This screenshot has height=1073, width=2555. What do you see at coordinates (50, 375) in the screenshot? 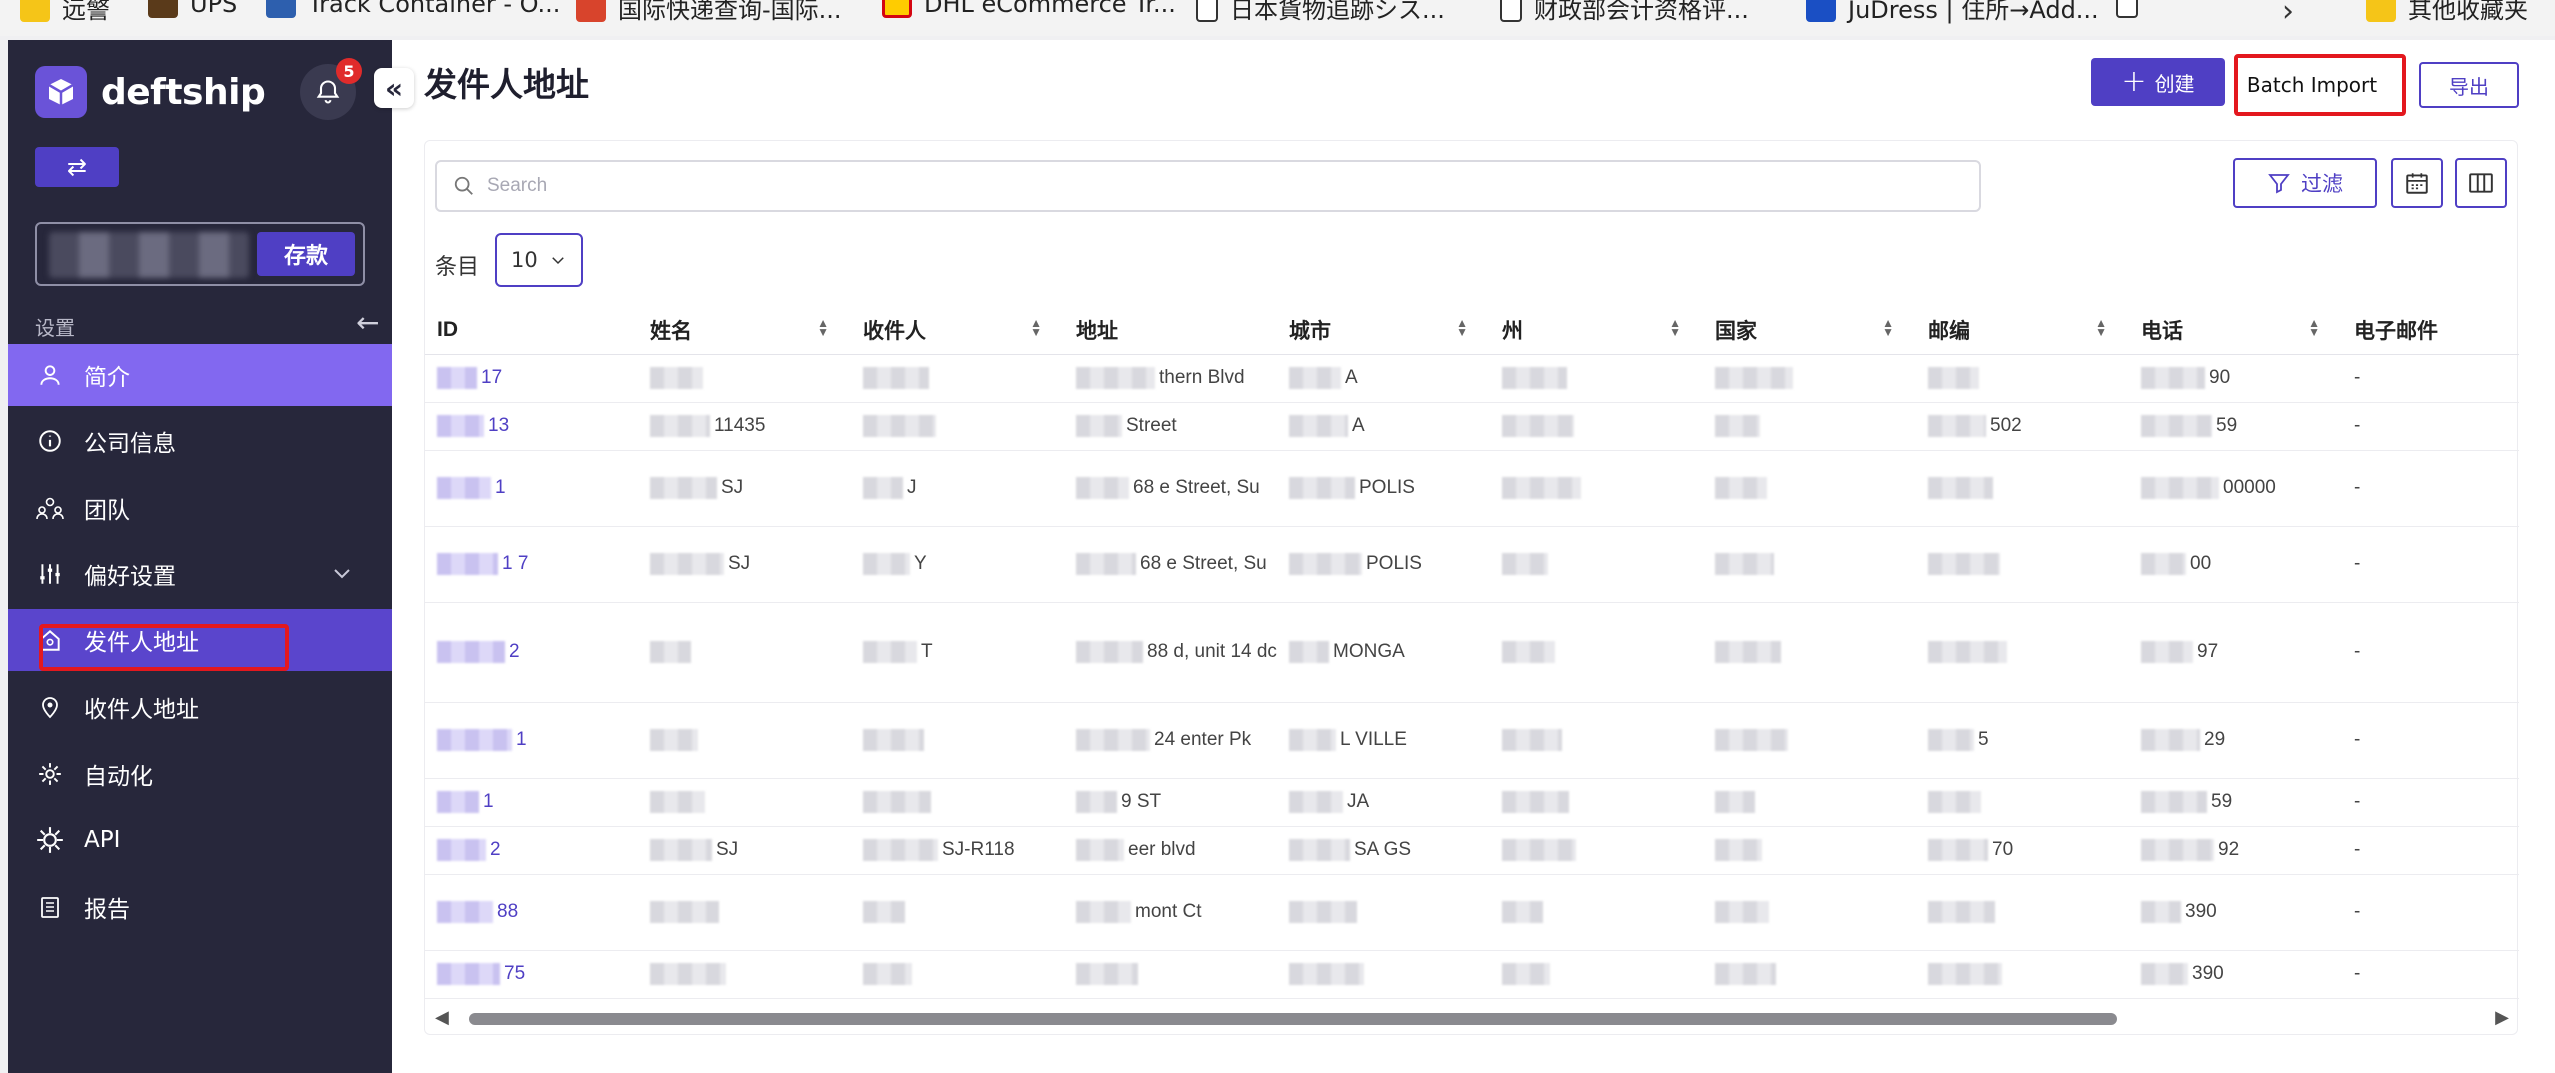
I see `user-icon` at bounding box center [50, 375].